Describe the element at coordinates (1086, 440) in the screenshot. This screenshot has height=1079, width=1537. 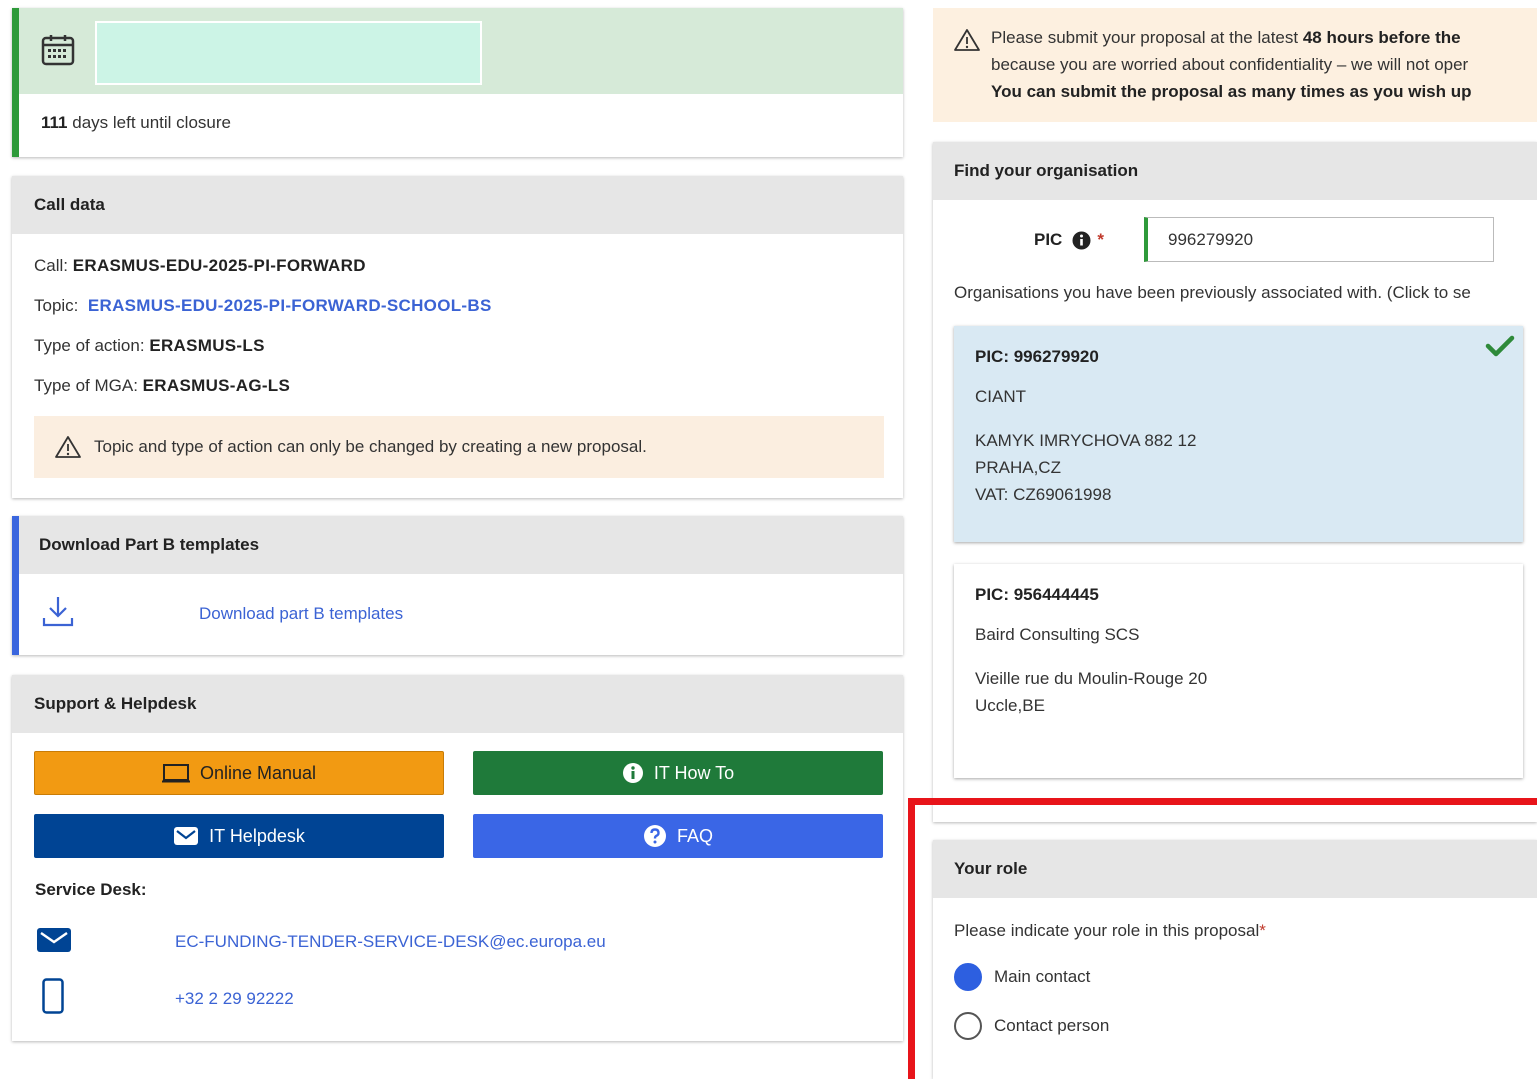
I see `org-address-line-1: KAMYK IMRYCHOVA 882 12` at that location.